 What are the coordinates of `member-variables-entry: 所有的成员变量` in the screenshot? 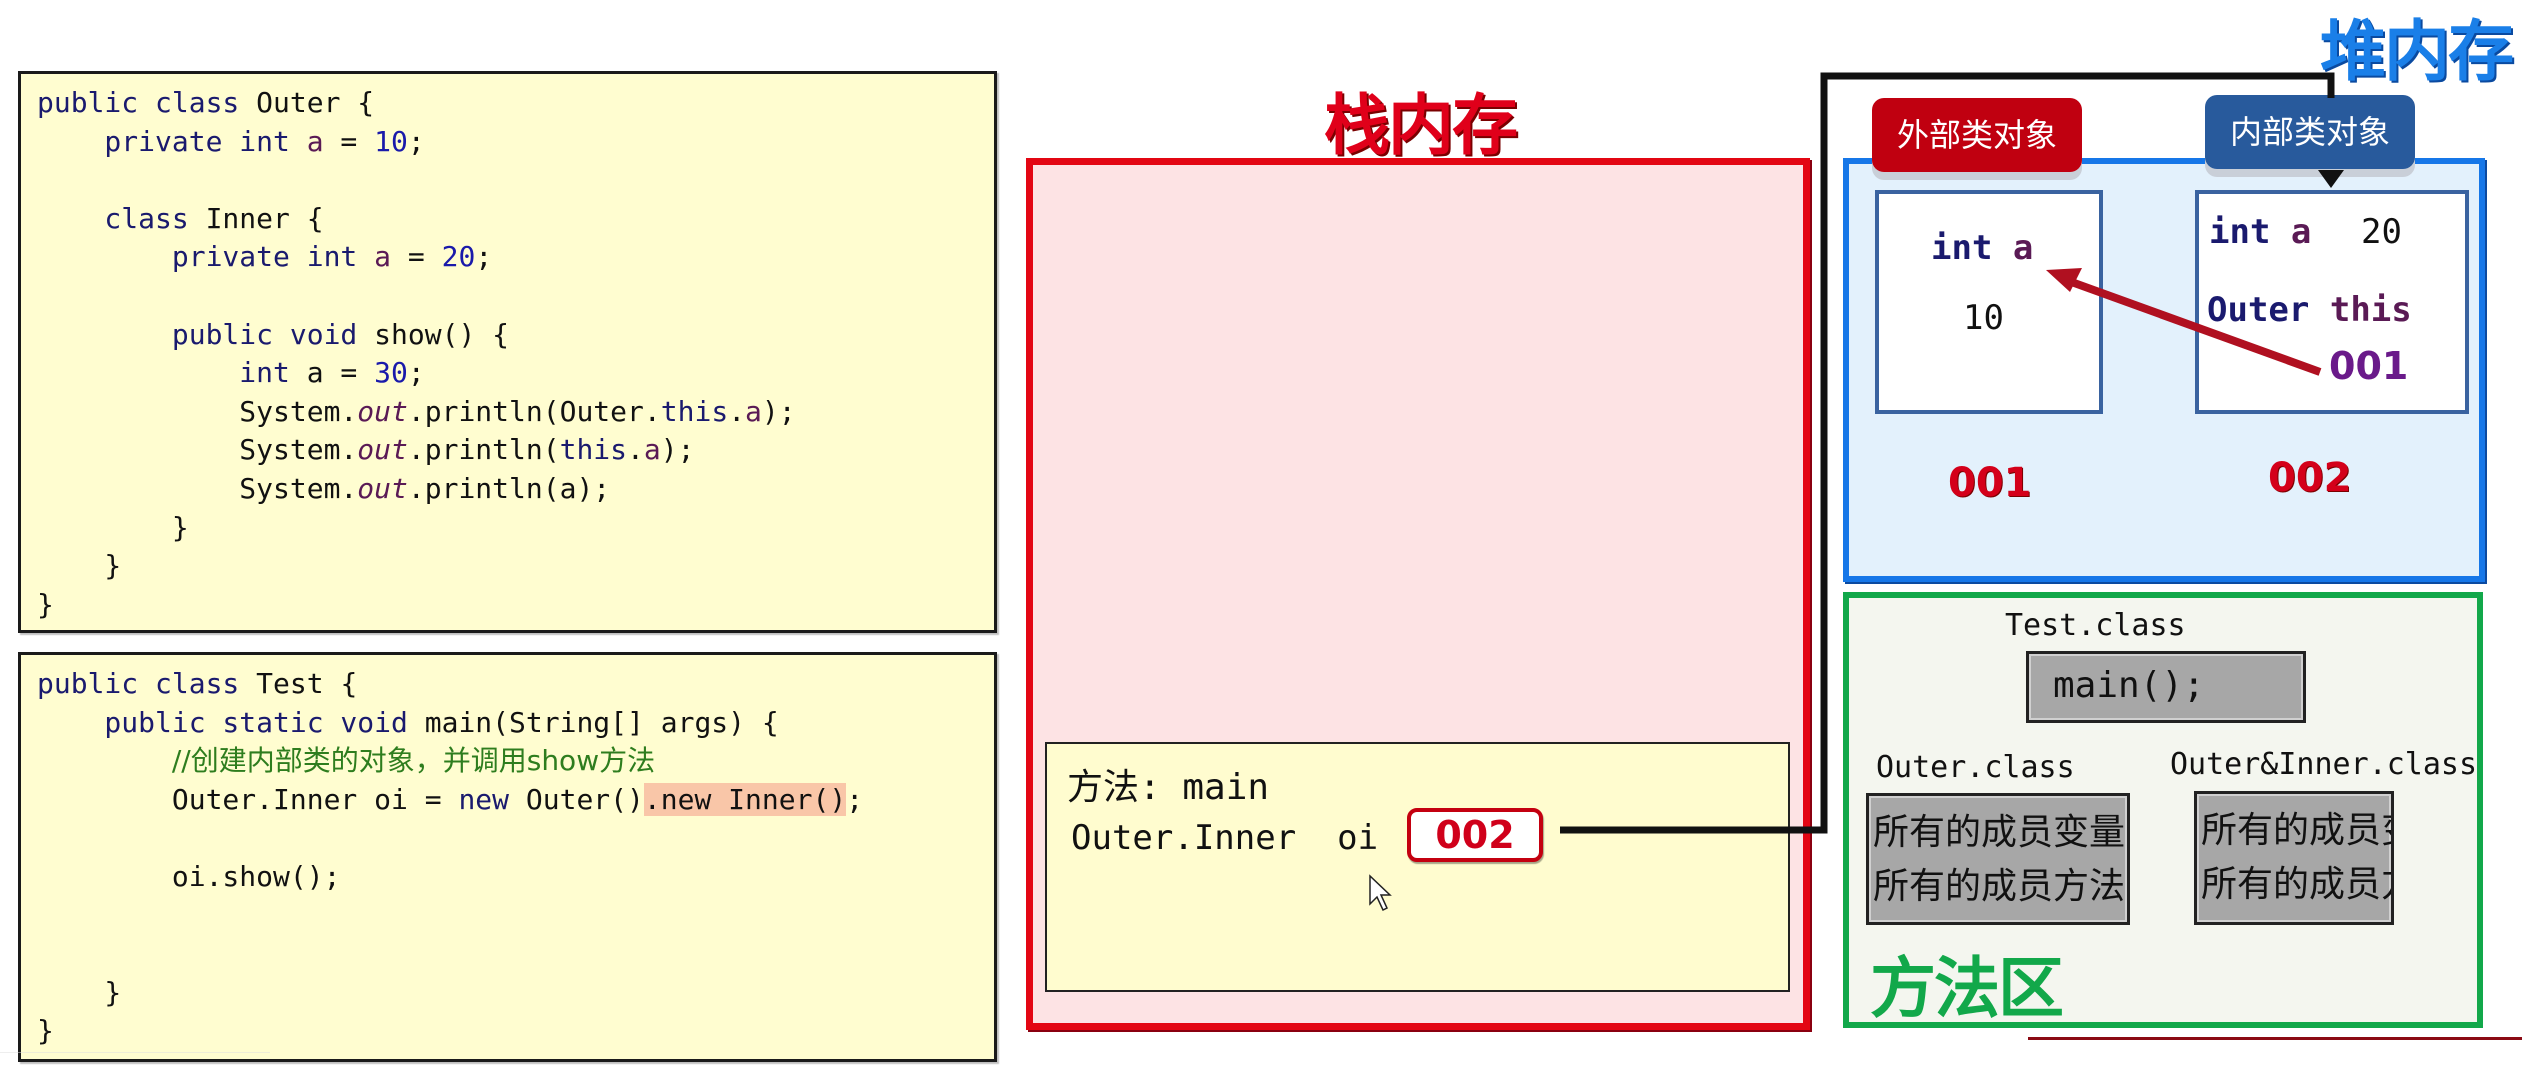 It's located at (1999, 832).